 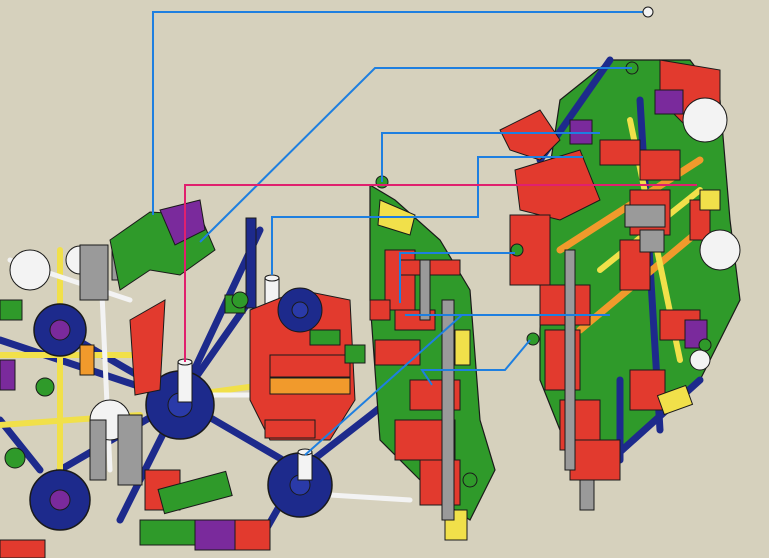 I want to click on pin-middle-bottom, so click(x=305, y=464).